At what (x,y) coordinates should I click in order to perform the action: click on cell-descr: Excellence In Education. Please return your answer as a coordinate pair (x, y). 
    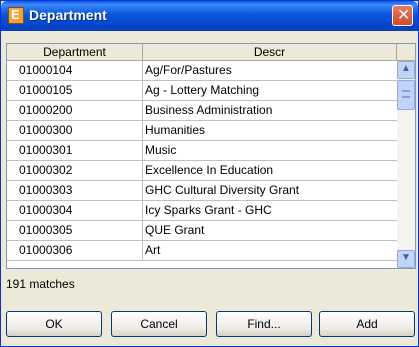
    Looking at the image, I should click on (209, 170).